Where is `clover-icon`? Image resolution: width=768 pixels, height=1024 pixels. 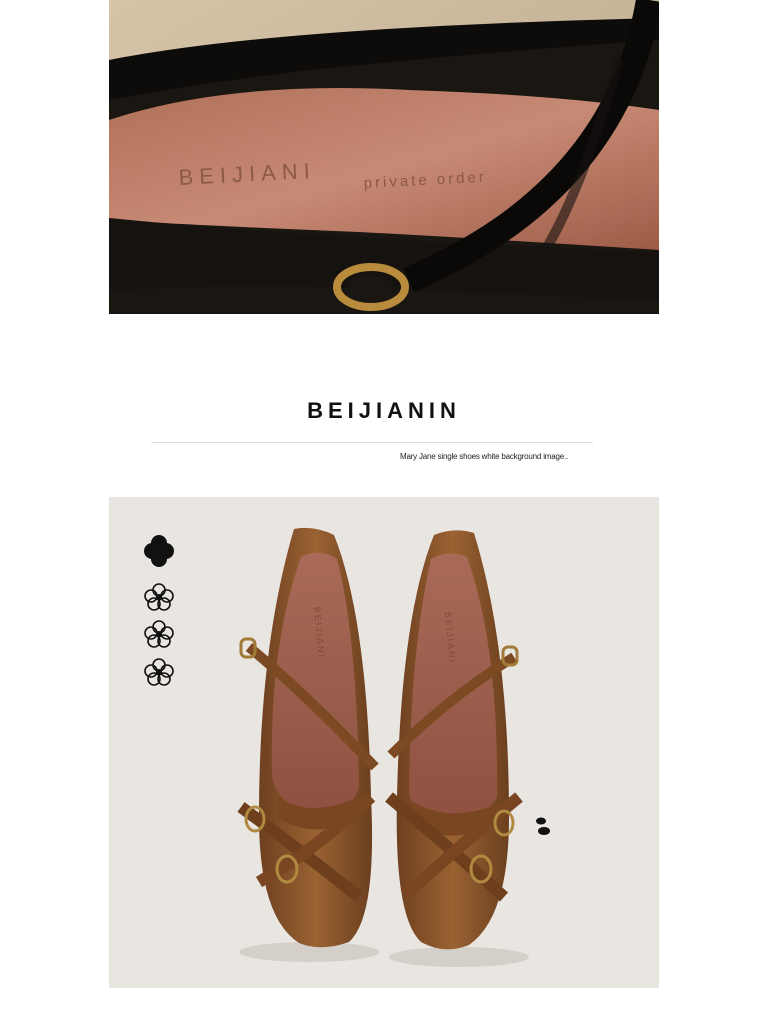 clover-icon is located at coordinates (159, 551).